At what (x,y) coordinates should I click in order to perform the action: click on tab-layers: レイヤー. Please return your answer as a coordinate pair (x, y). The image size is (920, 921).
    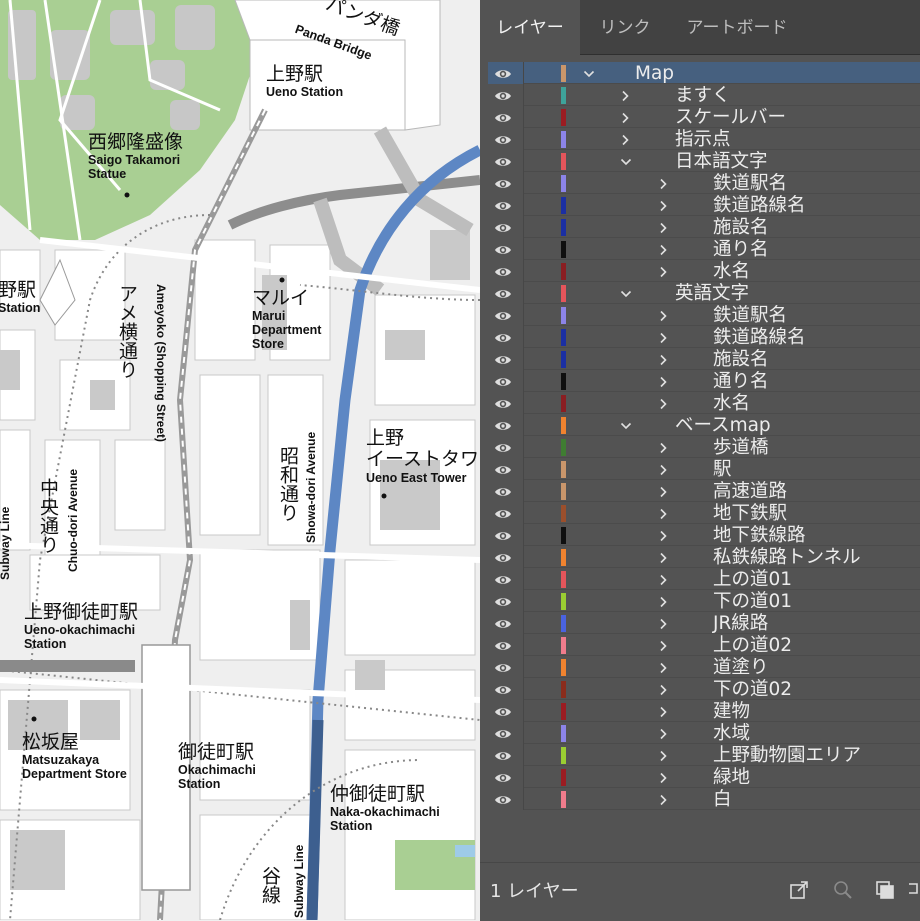
    Looking at the image, I should click on (530, 27).